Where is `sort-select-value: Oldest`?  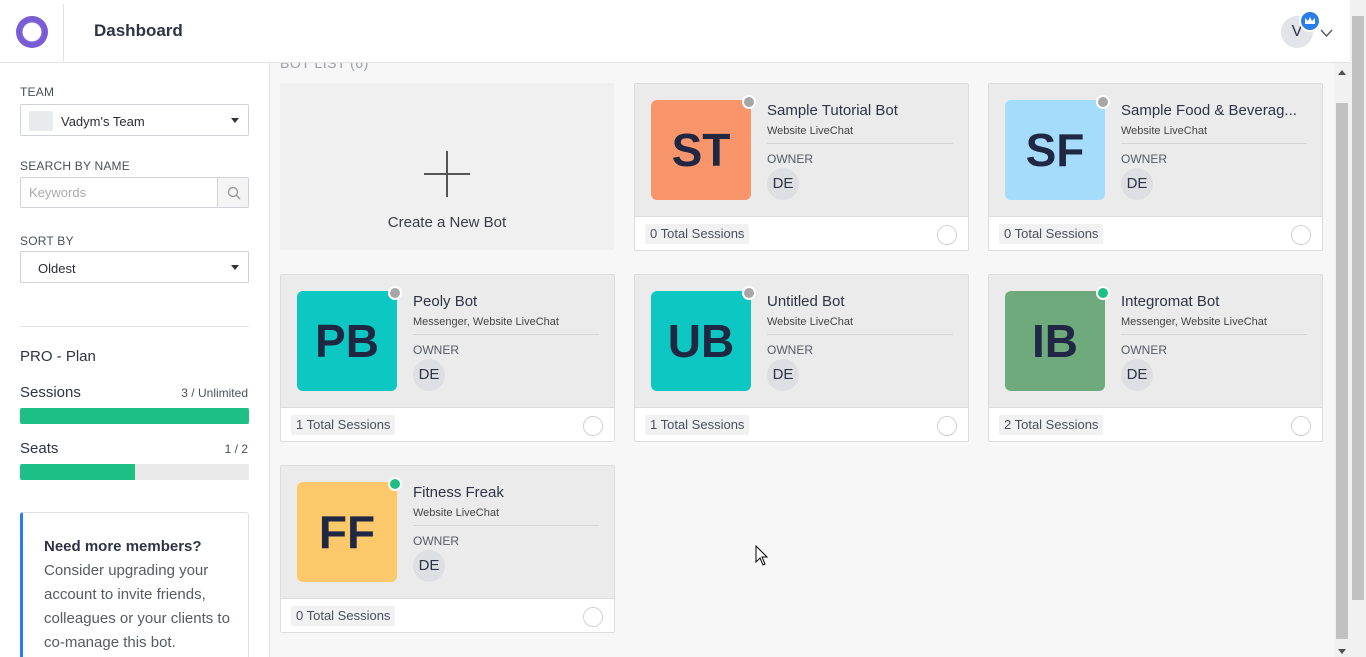
sort-select-value: Oldest is located at coordinates (57, 268).